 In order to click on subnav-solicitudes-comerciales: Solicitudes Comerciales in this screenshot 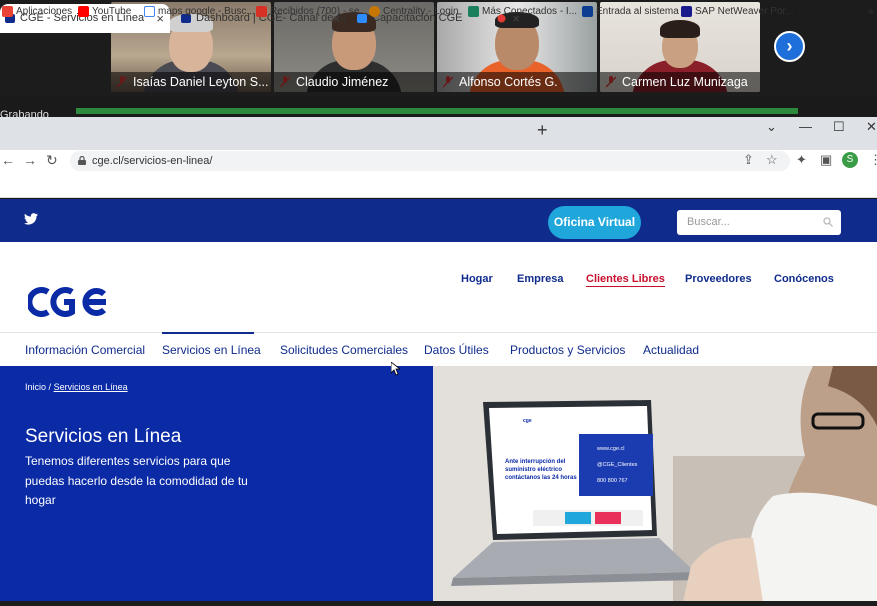, I will do `click(344, 350)`.